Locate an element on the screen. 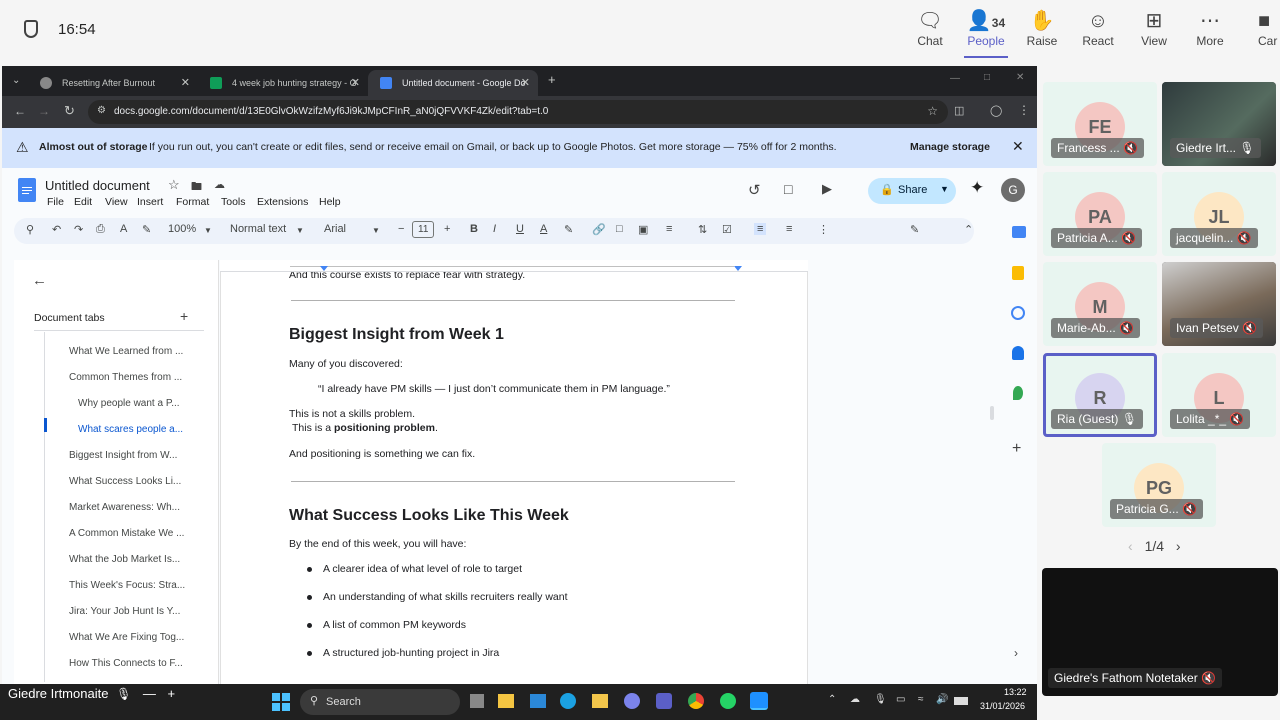 The height and width of the screenshot is (720, 1280). teams-icon is located at coordinates (664, 701).